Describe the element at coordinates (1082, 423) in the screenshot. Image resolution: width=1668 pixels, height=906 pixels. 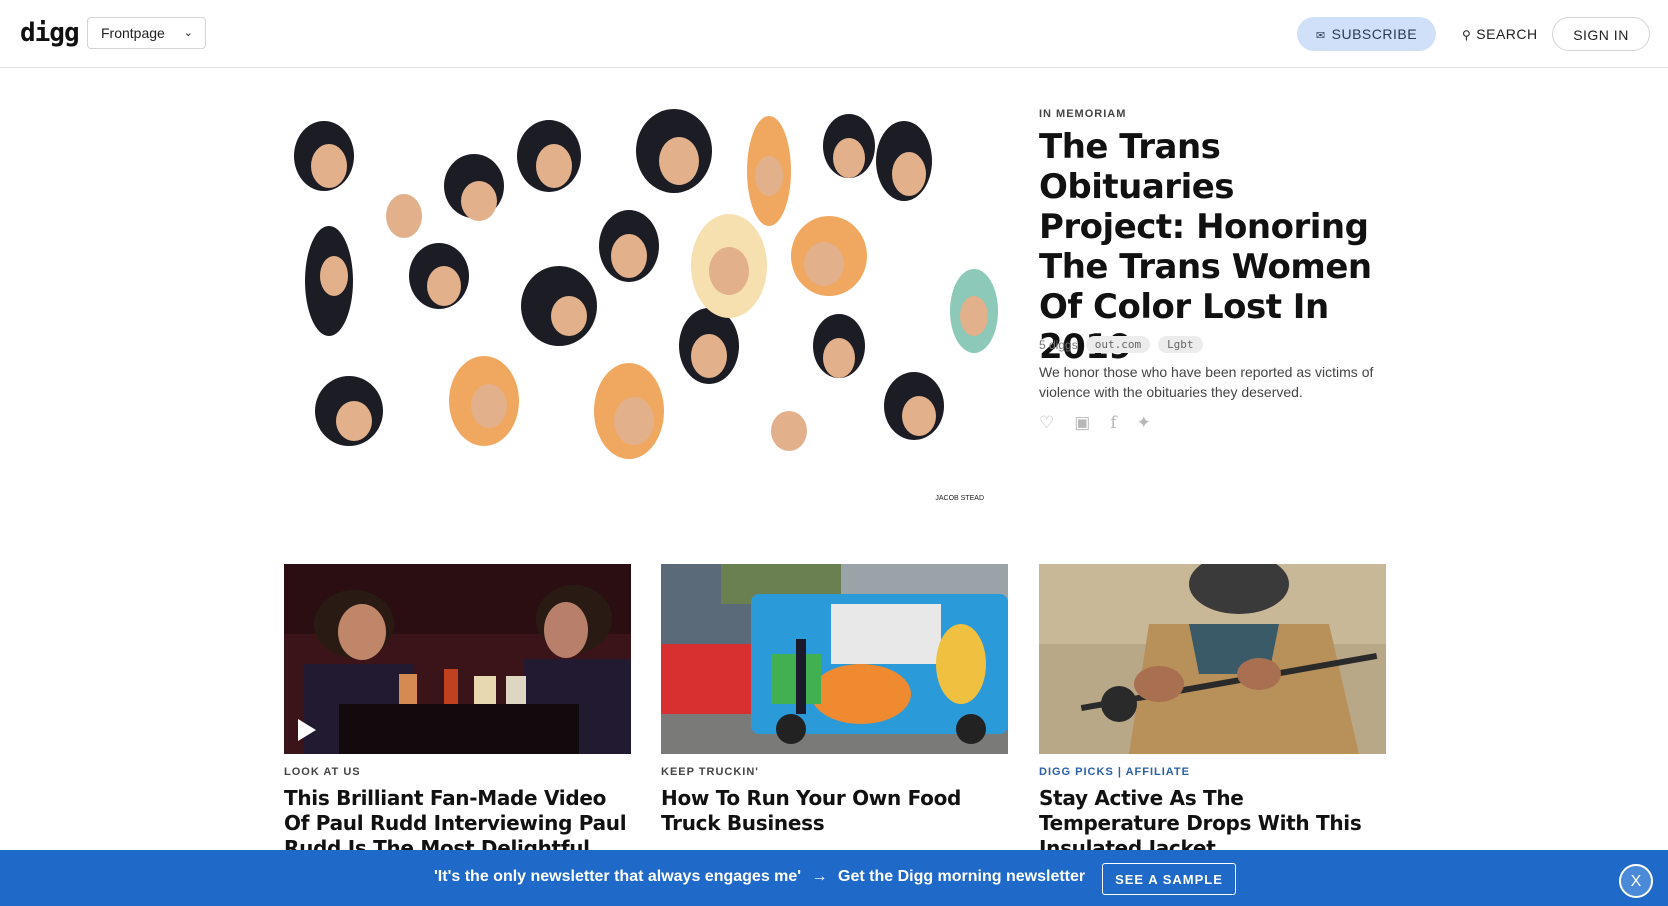
I see `bookmark-icon: ▣` at that location.